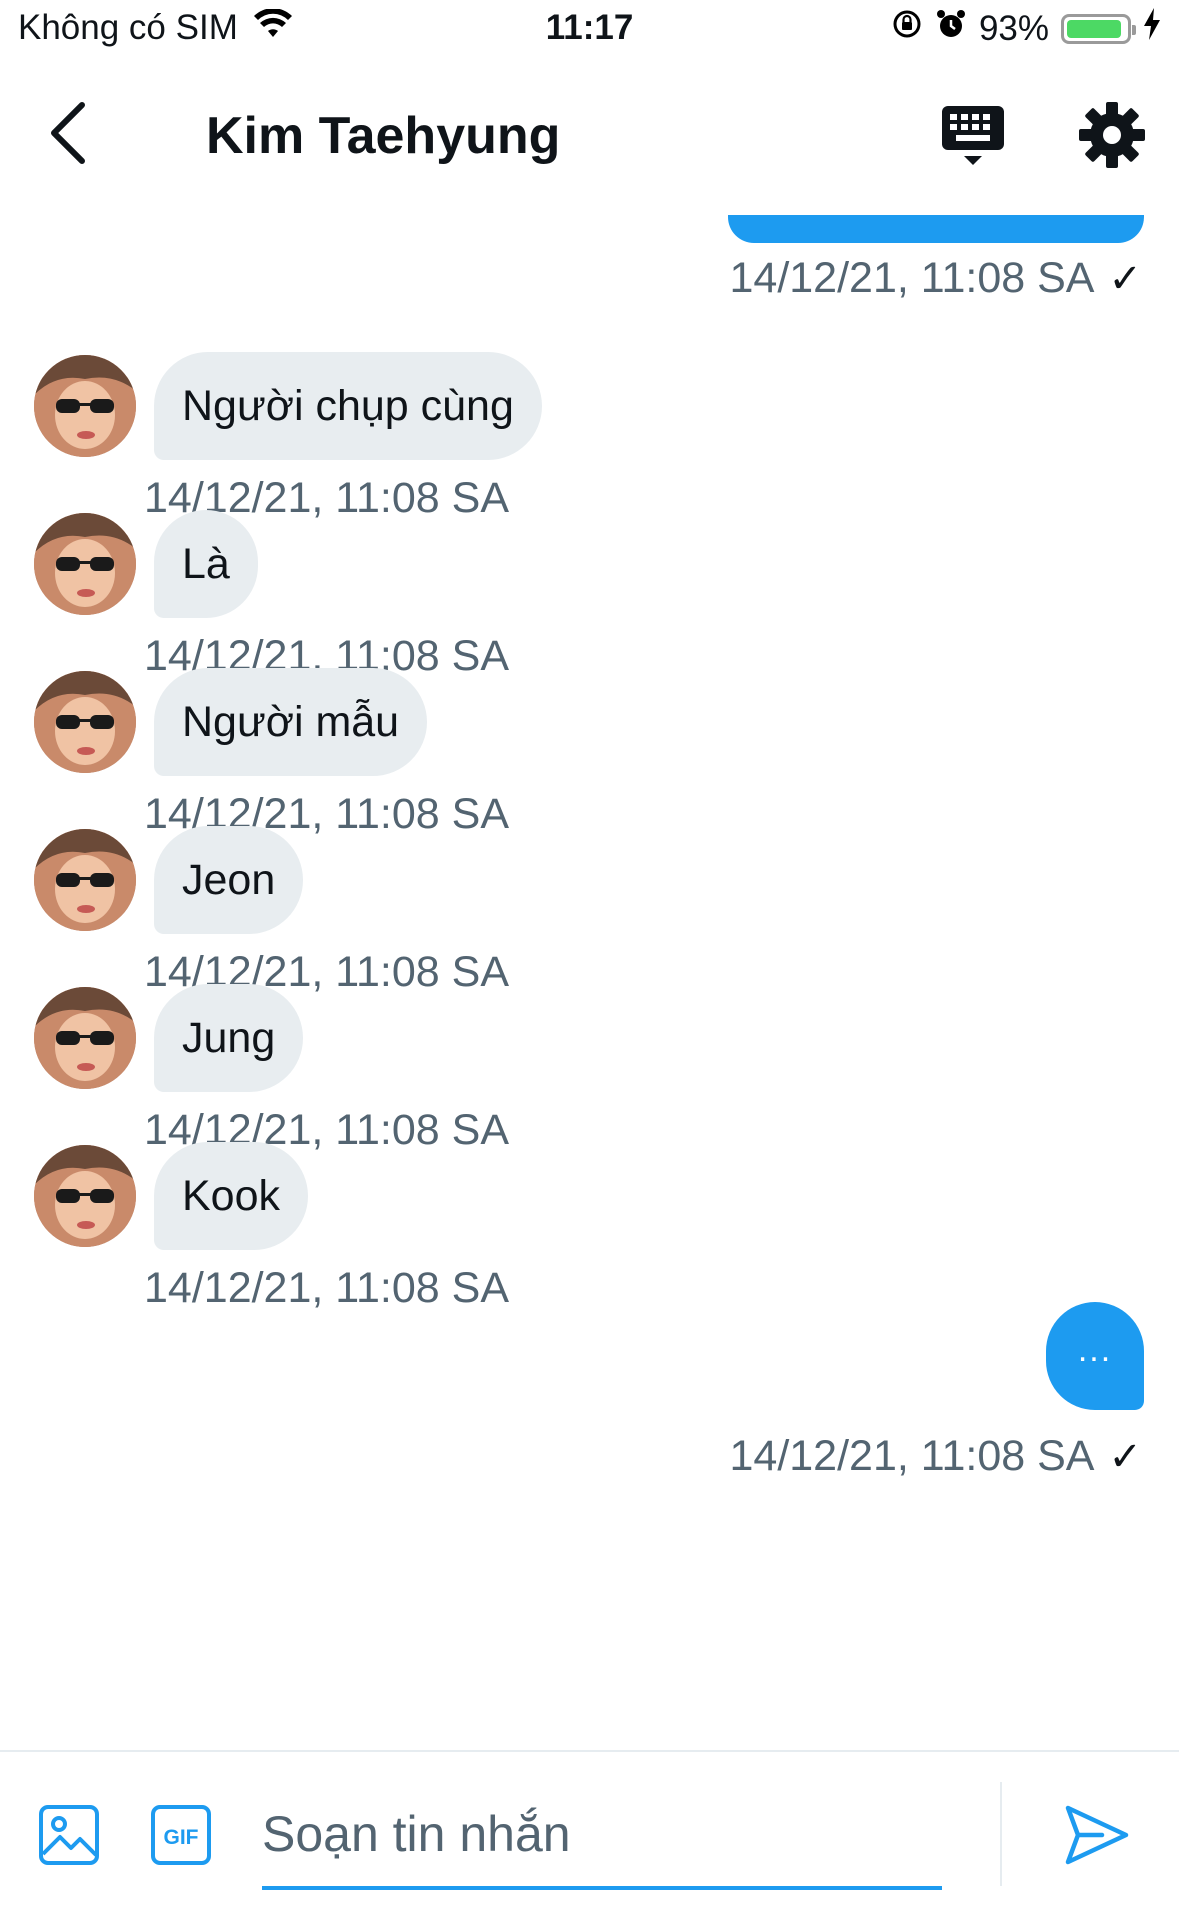  Describe the element at coordinates (951, 28) in the screenshot. I see `alarm-icon` at that location.